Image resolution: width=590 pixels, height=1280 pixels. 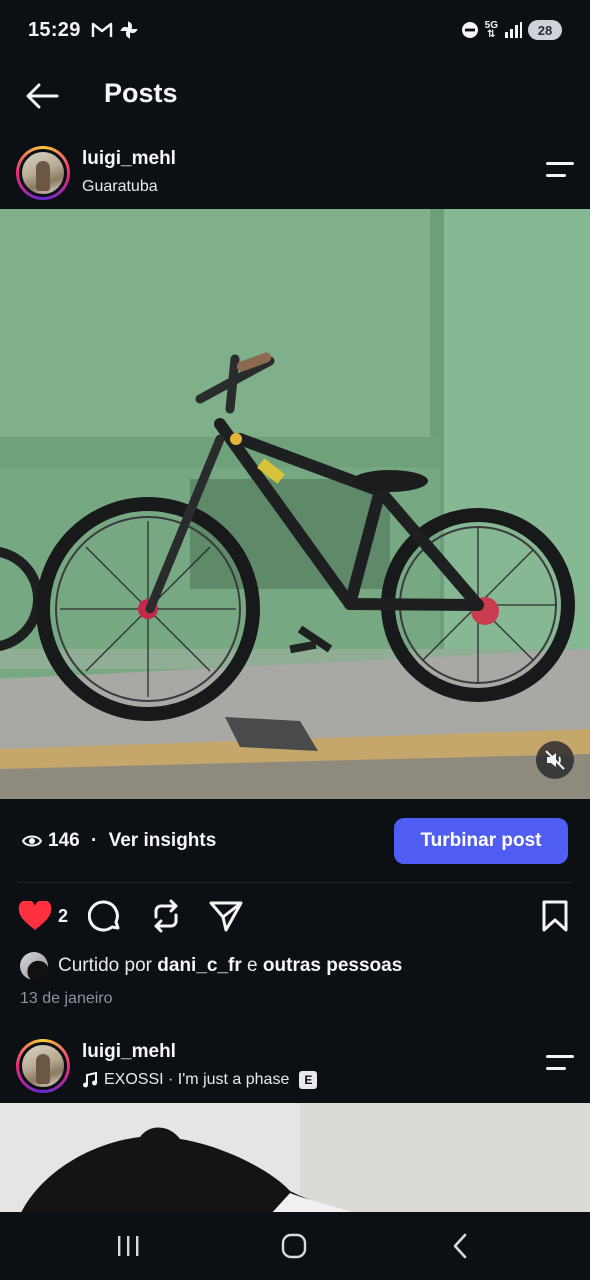 I want to click on back-icon, so click(x=460, y=1246).